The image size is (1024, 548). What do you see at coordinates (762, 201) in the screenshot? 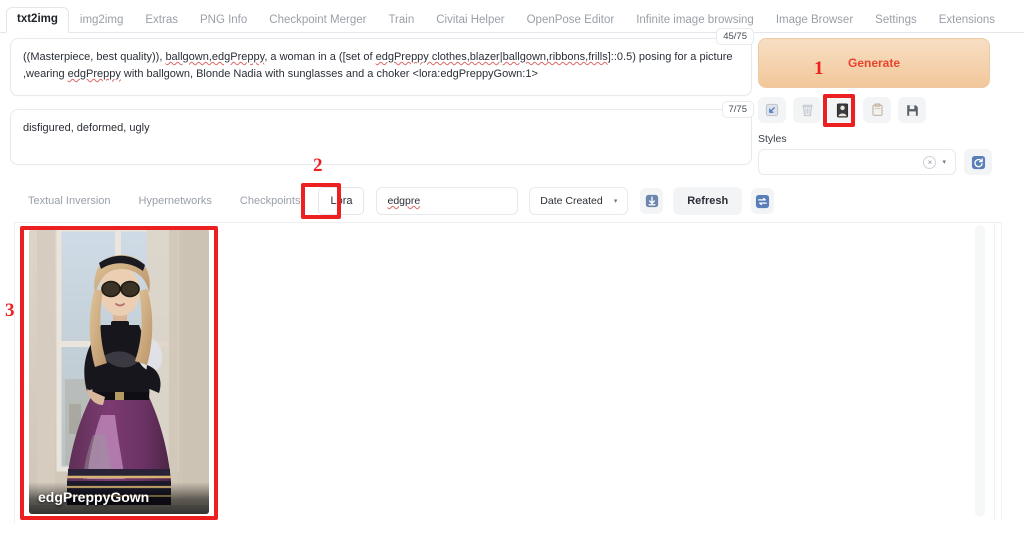
I see `sync-icon` at bounding box center [762, 201].